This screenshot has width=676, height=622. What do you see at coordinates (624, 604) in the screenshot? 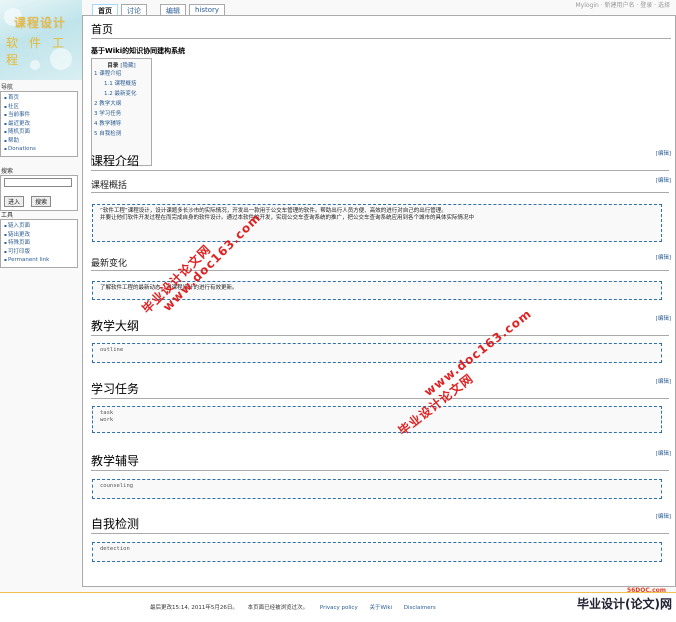
I see `brand-logo: 毕业设计(论文)网` at bounding box center [624, 604].